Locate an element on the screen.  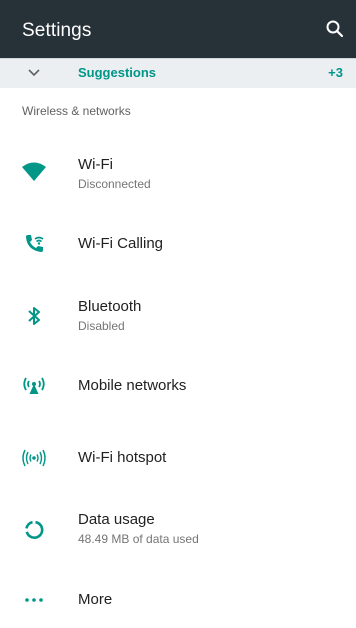
settings-item-wifi-hotspot: Wi-Fi hotspot is located at coordinates (178, 458).